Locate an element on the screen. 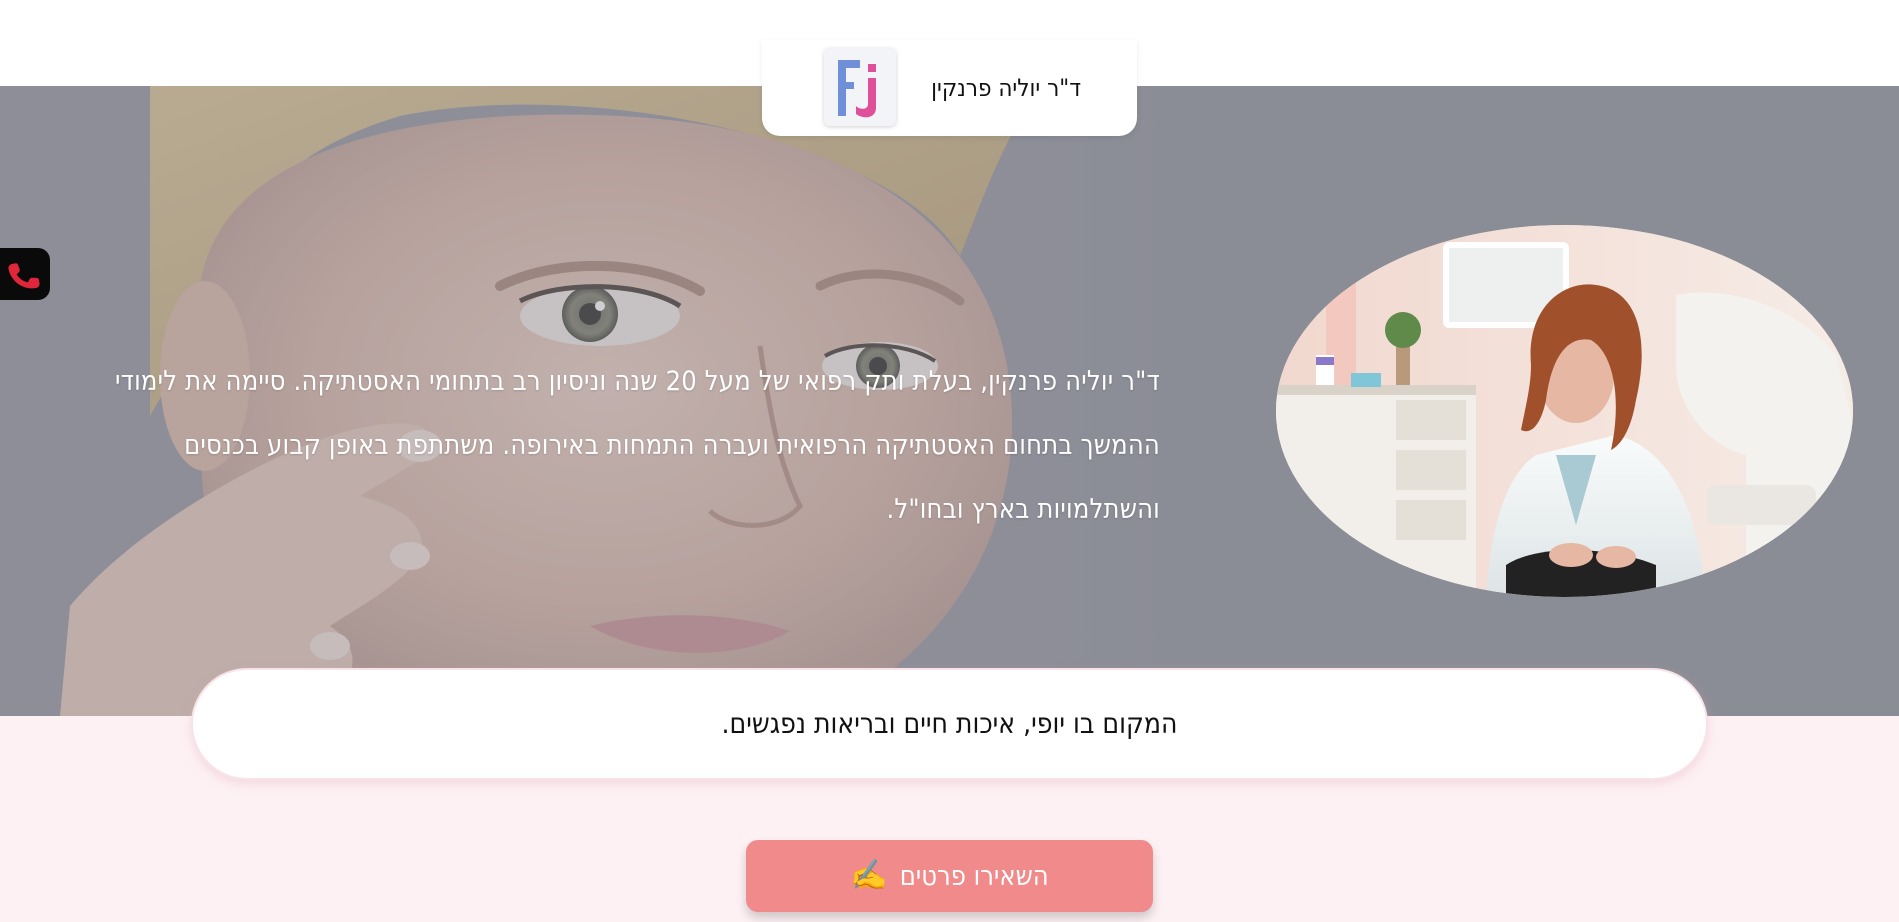  fj-monogram-logo is located at coordinates (860, 87).